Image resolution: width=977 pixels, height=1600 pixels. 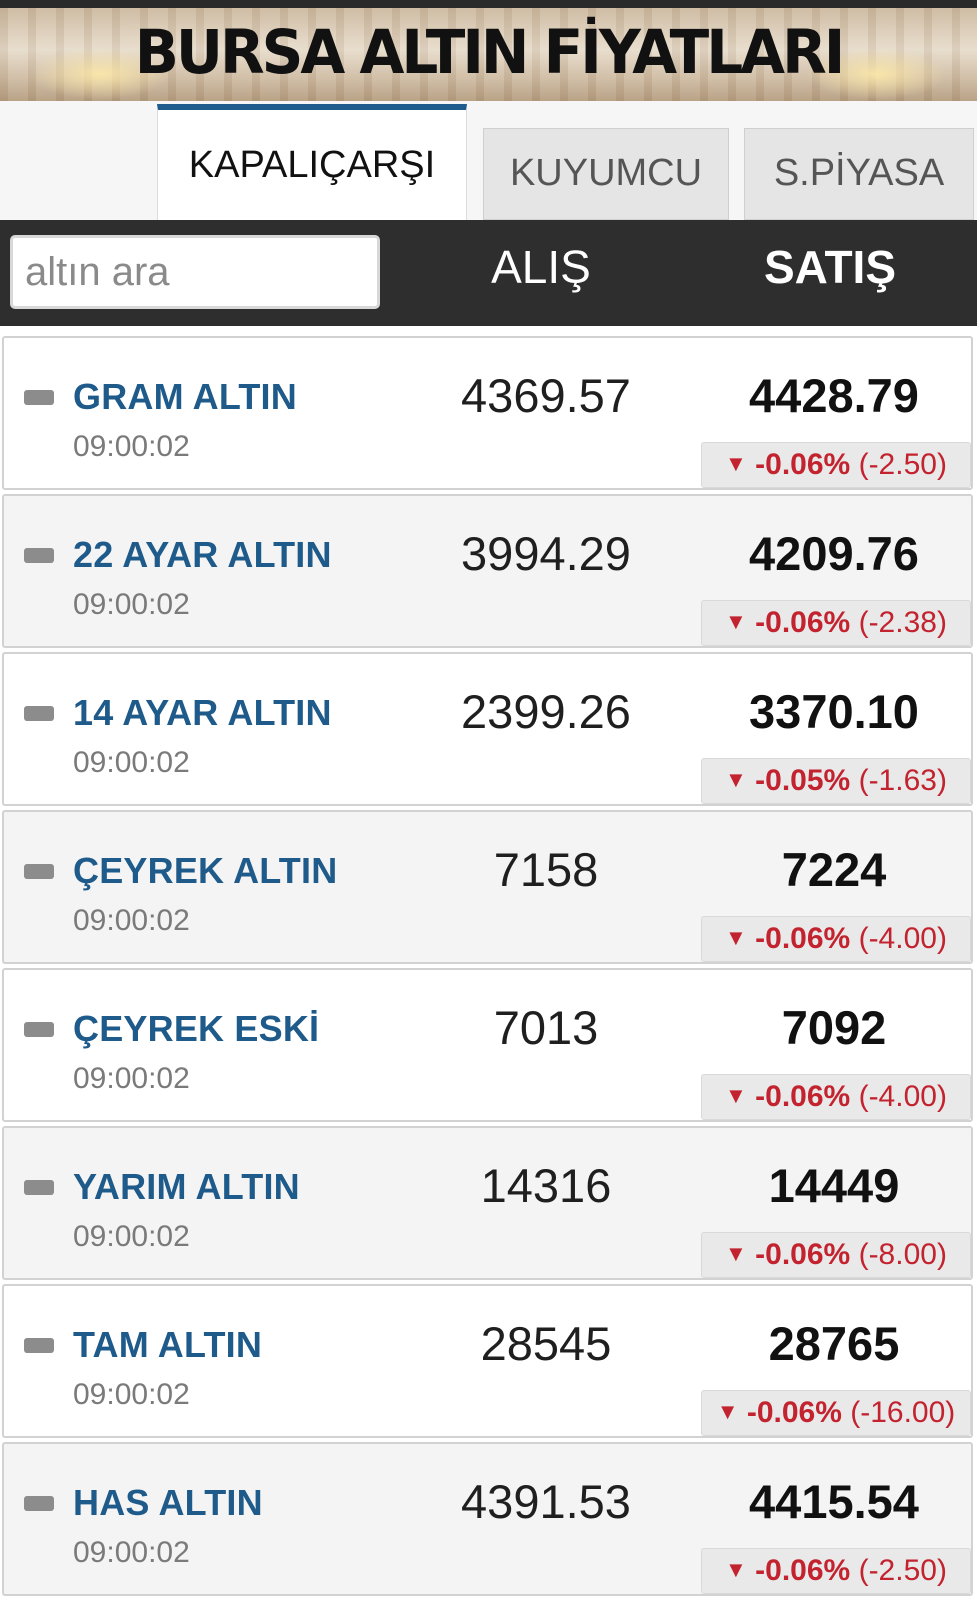 I want to click on change-percent: -0.05%, so click(x=803, y=780).